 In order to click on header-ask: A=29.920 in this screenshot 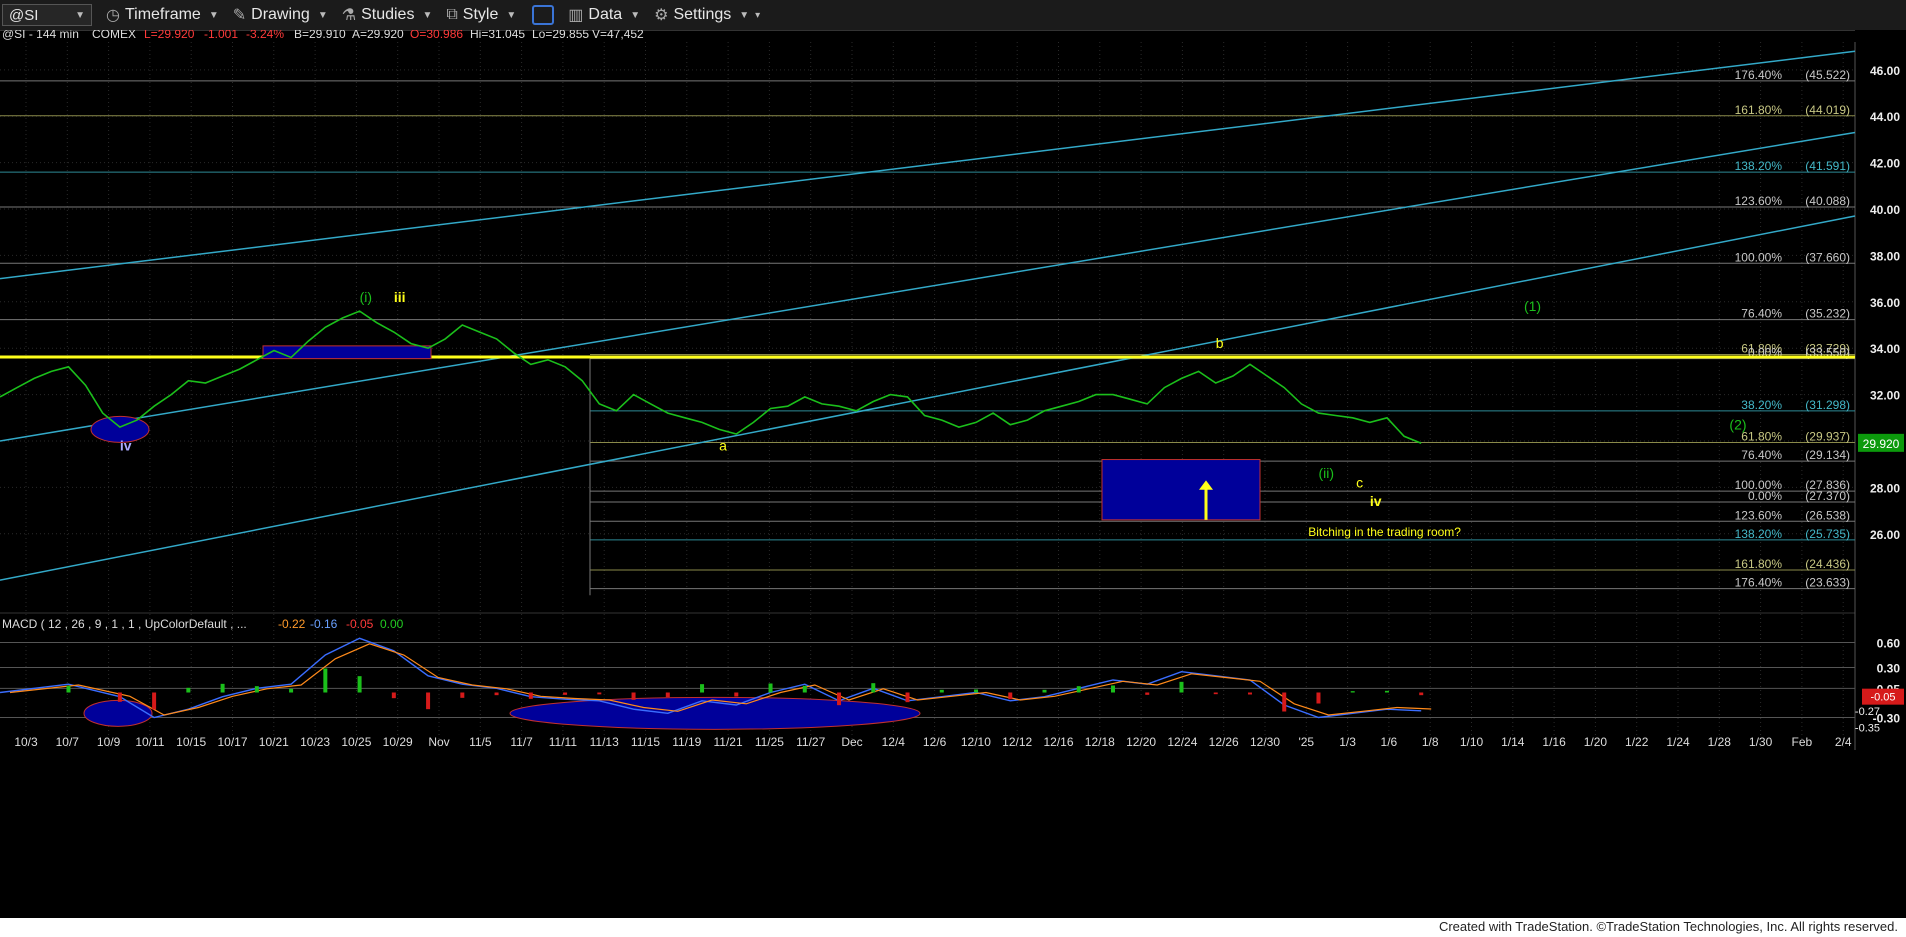, I will do `click(378, 35)`.